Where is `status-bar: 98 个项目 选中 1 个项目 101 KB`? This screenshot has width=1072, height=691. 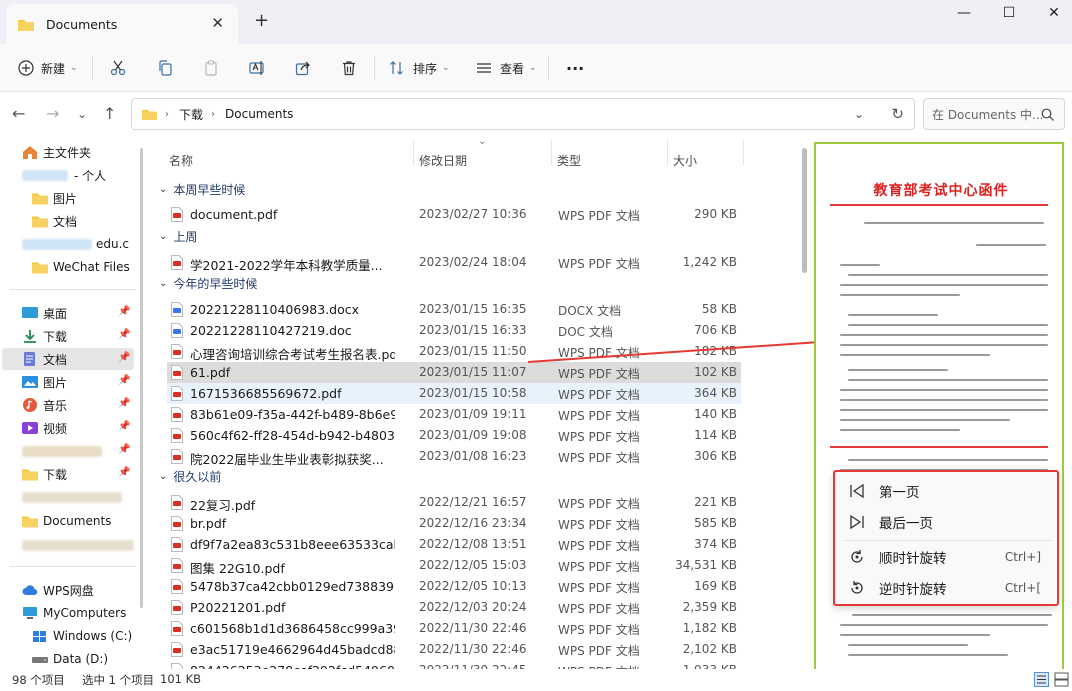
status-bar: 98 个项目 选中 1 个项目 101 KB is located at coordinates (536, 680).